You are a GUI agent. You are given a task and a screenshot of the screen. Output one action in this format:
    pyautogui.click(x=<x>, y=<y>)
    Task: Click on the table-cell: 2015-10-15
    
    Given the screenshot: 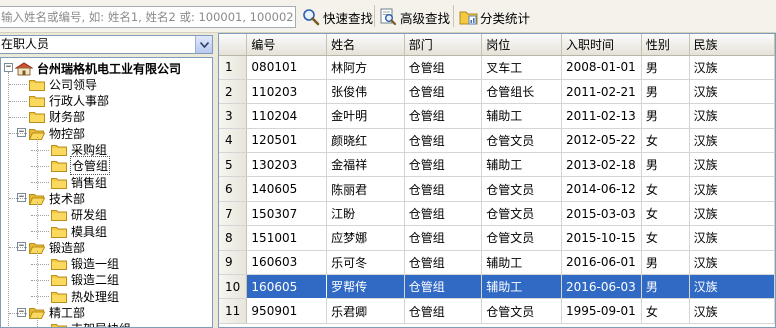 What is the action you would take?
    pyautogui.click(x=601, y=238)
    